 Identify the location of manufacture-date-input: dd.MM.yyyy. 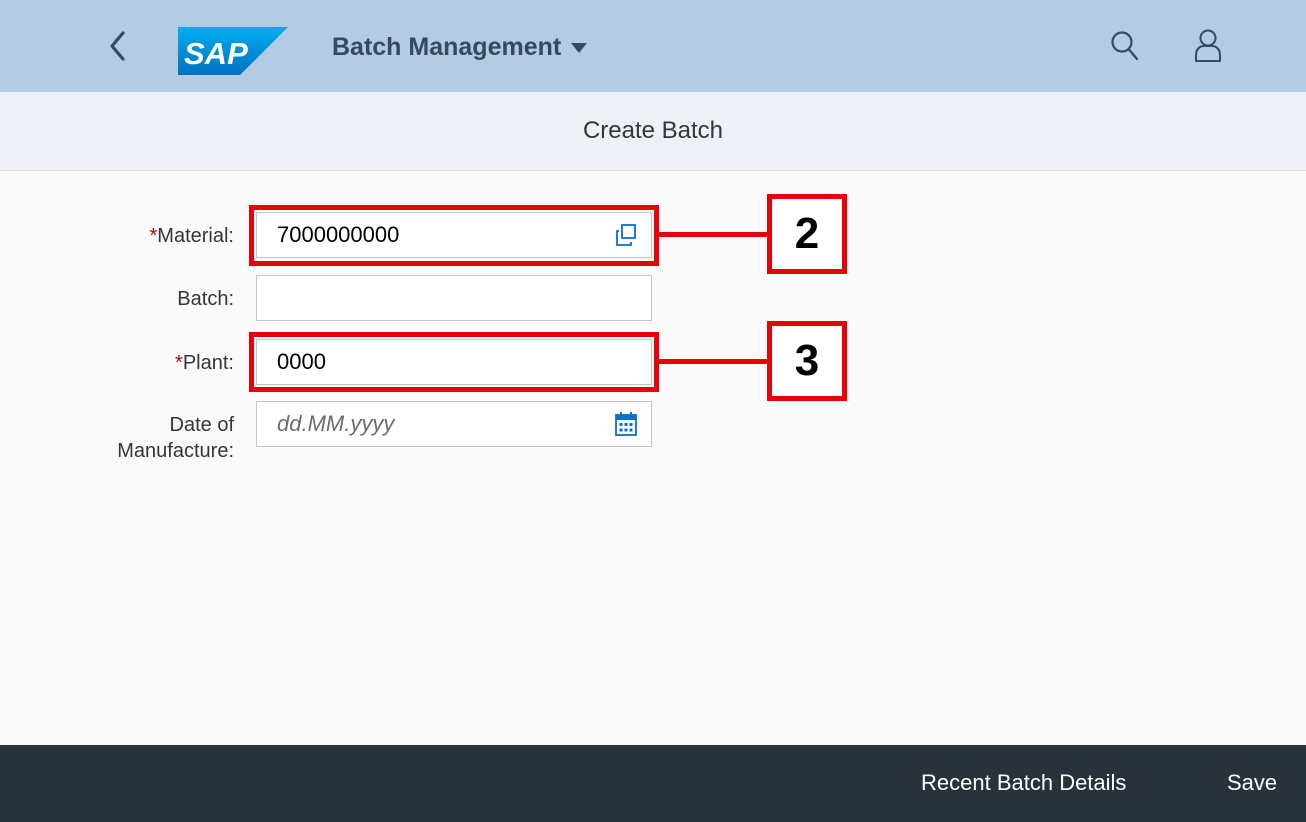
(454, 424).